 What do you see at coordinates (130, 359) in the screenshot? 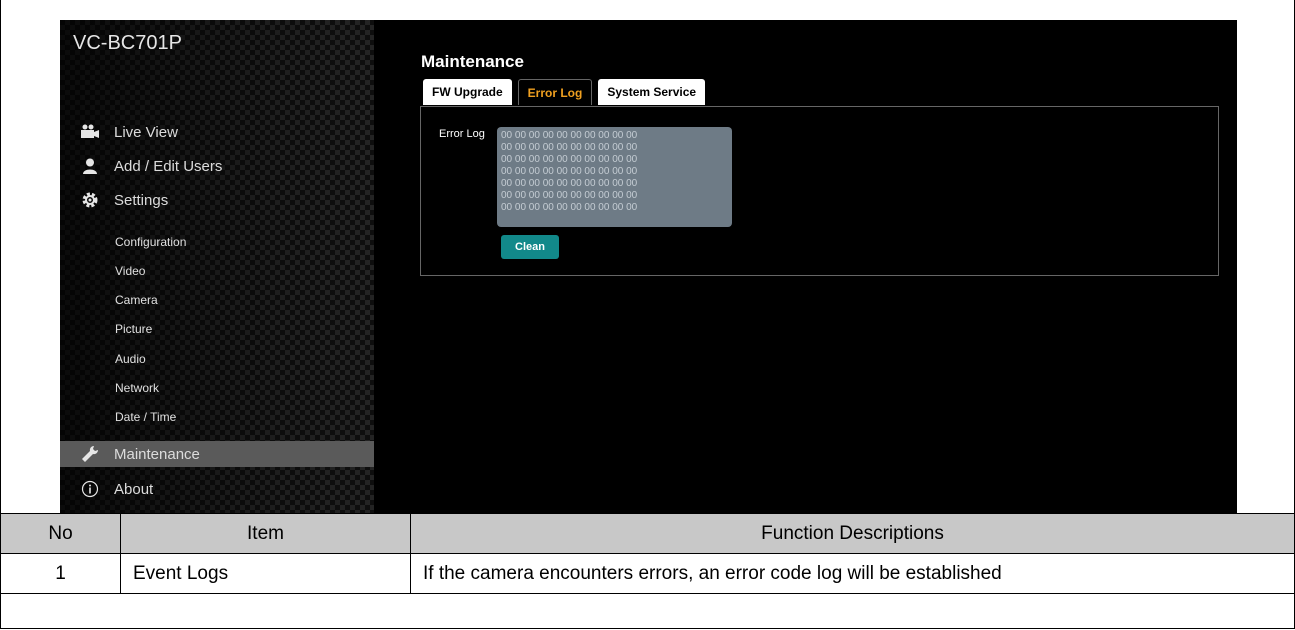
I see `nav-sub-audio: Audio` at bounding box center [130, 359].